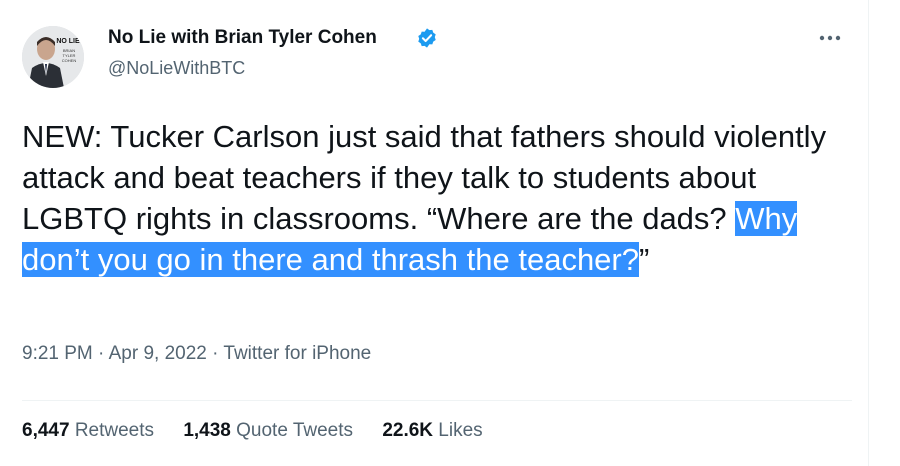 The height and width of the screenshot is (466, 900). What do you see at coordinates (158, 353) in the screenshot?
I see `tweet-date: Apr 9, 2022` at bounding box center [158, 353].